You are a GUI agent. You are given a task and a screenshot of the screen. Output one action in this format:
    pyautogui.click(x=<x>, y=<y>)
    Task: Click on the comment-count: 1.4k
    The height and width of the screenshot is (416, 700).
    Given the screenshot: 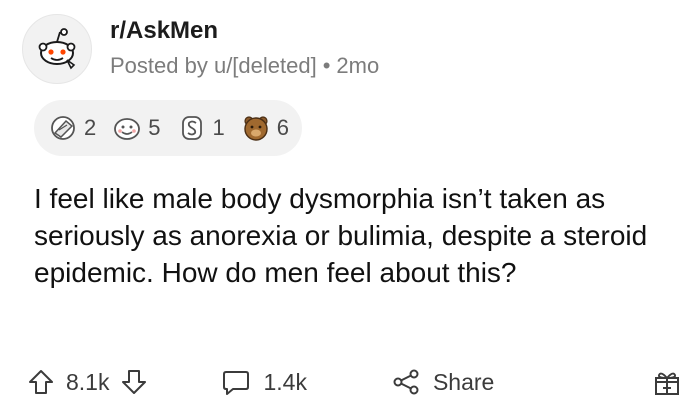 What is the action you would take?
    pyautogui.click(x=285, y=381)
    